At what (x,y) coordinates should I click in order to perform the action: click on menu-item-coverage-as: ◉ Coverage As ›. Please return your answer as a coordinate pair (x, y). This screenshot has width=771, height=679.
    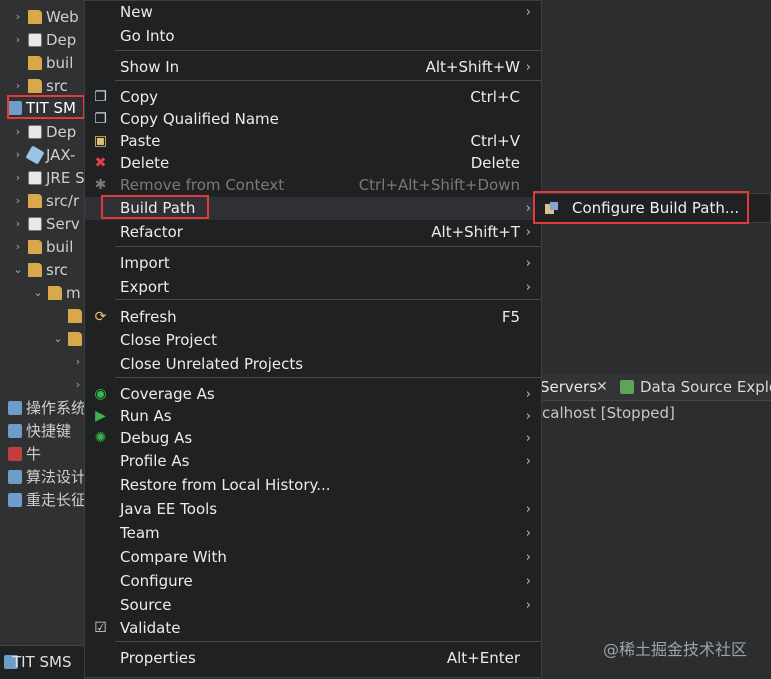
    Looking at the image, I should click on (313, 394).